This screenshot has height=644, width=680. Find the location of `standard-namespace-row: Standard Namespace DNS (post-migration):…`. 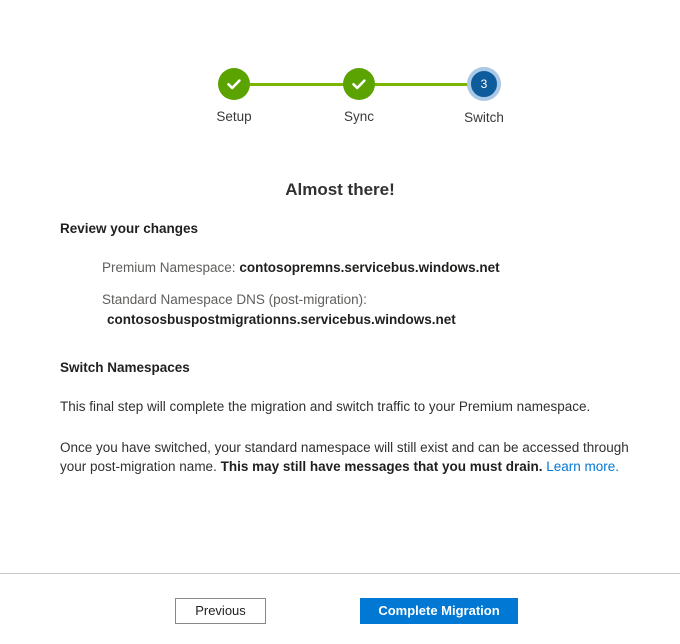

standard-namespace-row: Standard Namespace DNS (post-migration):… is located at coordinates (368, 310).